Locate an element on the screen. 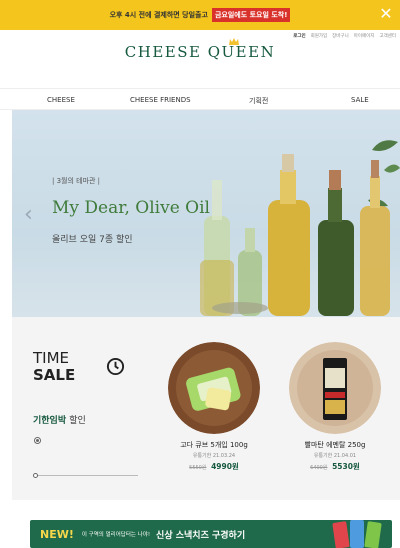 The image size is (400, 548). promo-text: 오후 4시 전에 결제하면 당일출고 is located at coordinates (158, 15).